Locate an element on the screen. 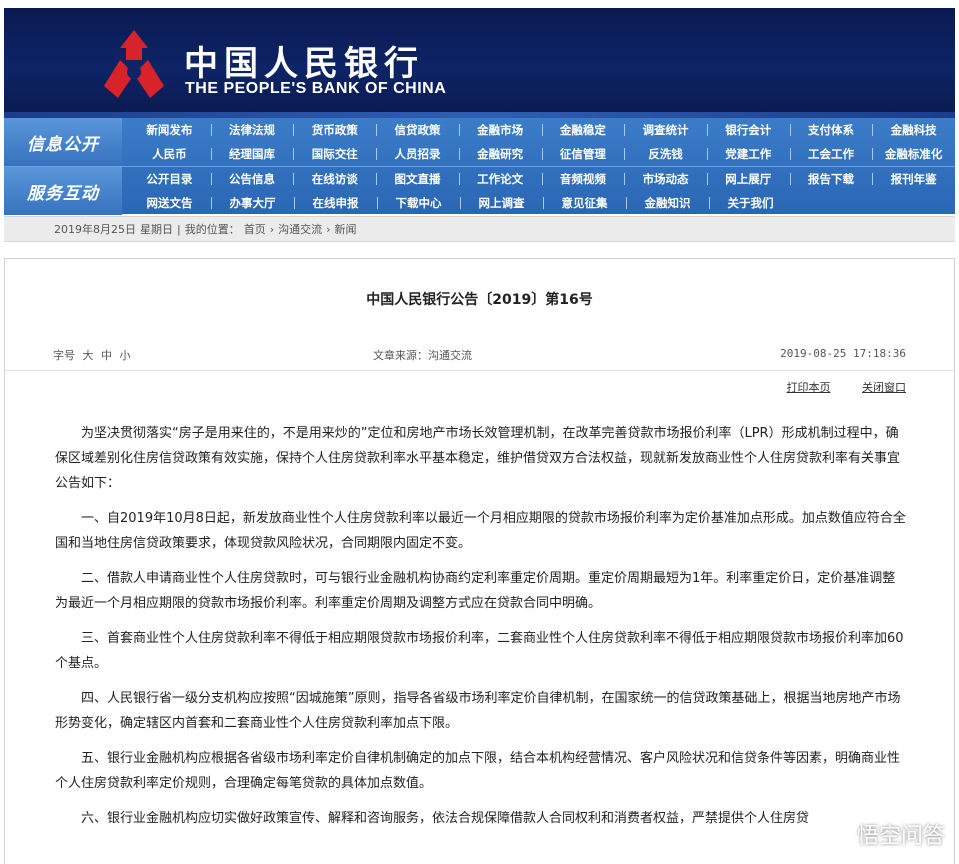 This screenshot has width=959, height=864. nav-item: 银行会计 is located at coordinates (748, 130).